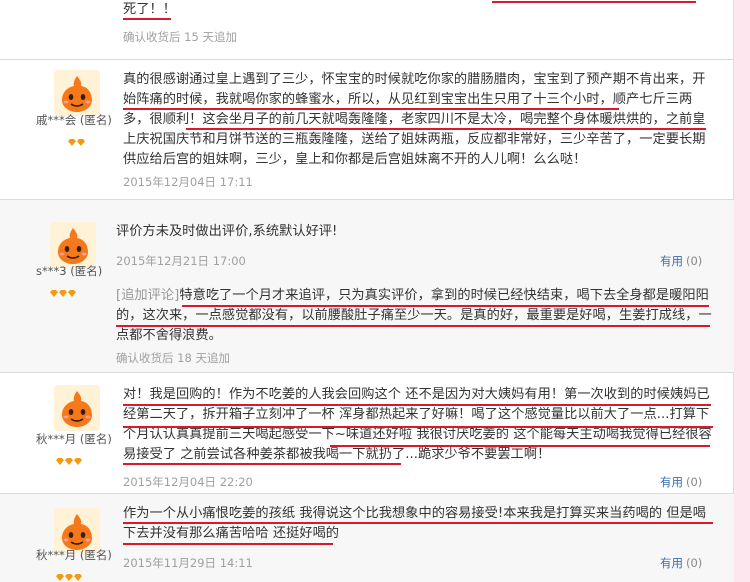 The image size is (750, 582). Describe the element at coordinates (149, 9) in the screenshot. I see `review-content-tail: 死了！！` at that location.